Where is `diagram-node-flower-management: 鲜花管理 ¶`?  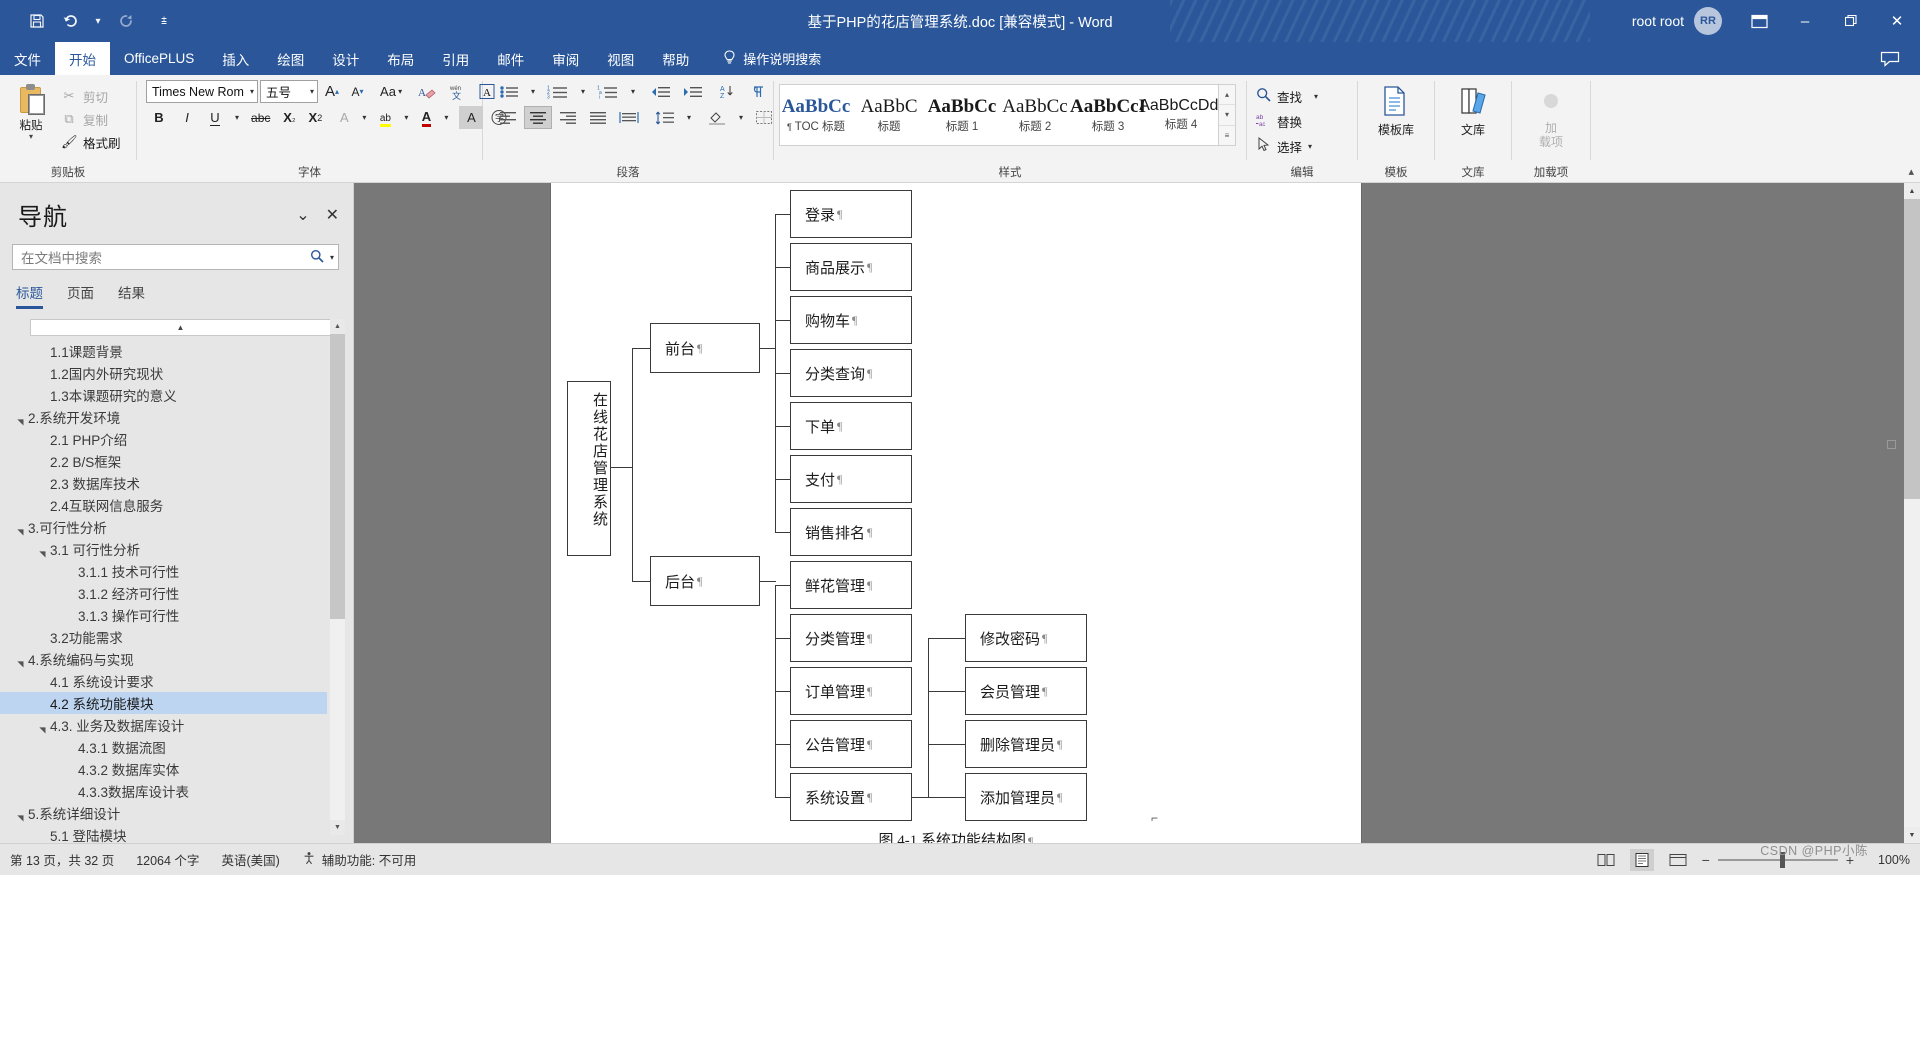
diagram-node-flower-management: 鲜花管理 ¶ is located at coordinates (851, 585).